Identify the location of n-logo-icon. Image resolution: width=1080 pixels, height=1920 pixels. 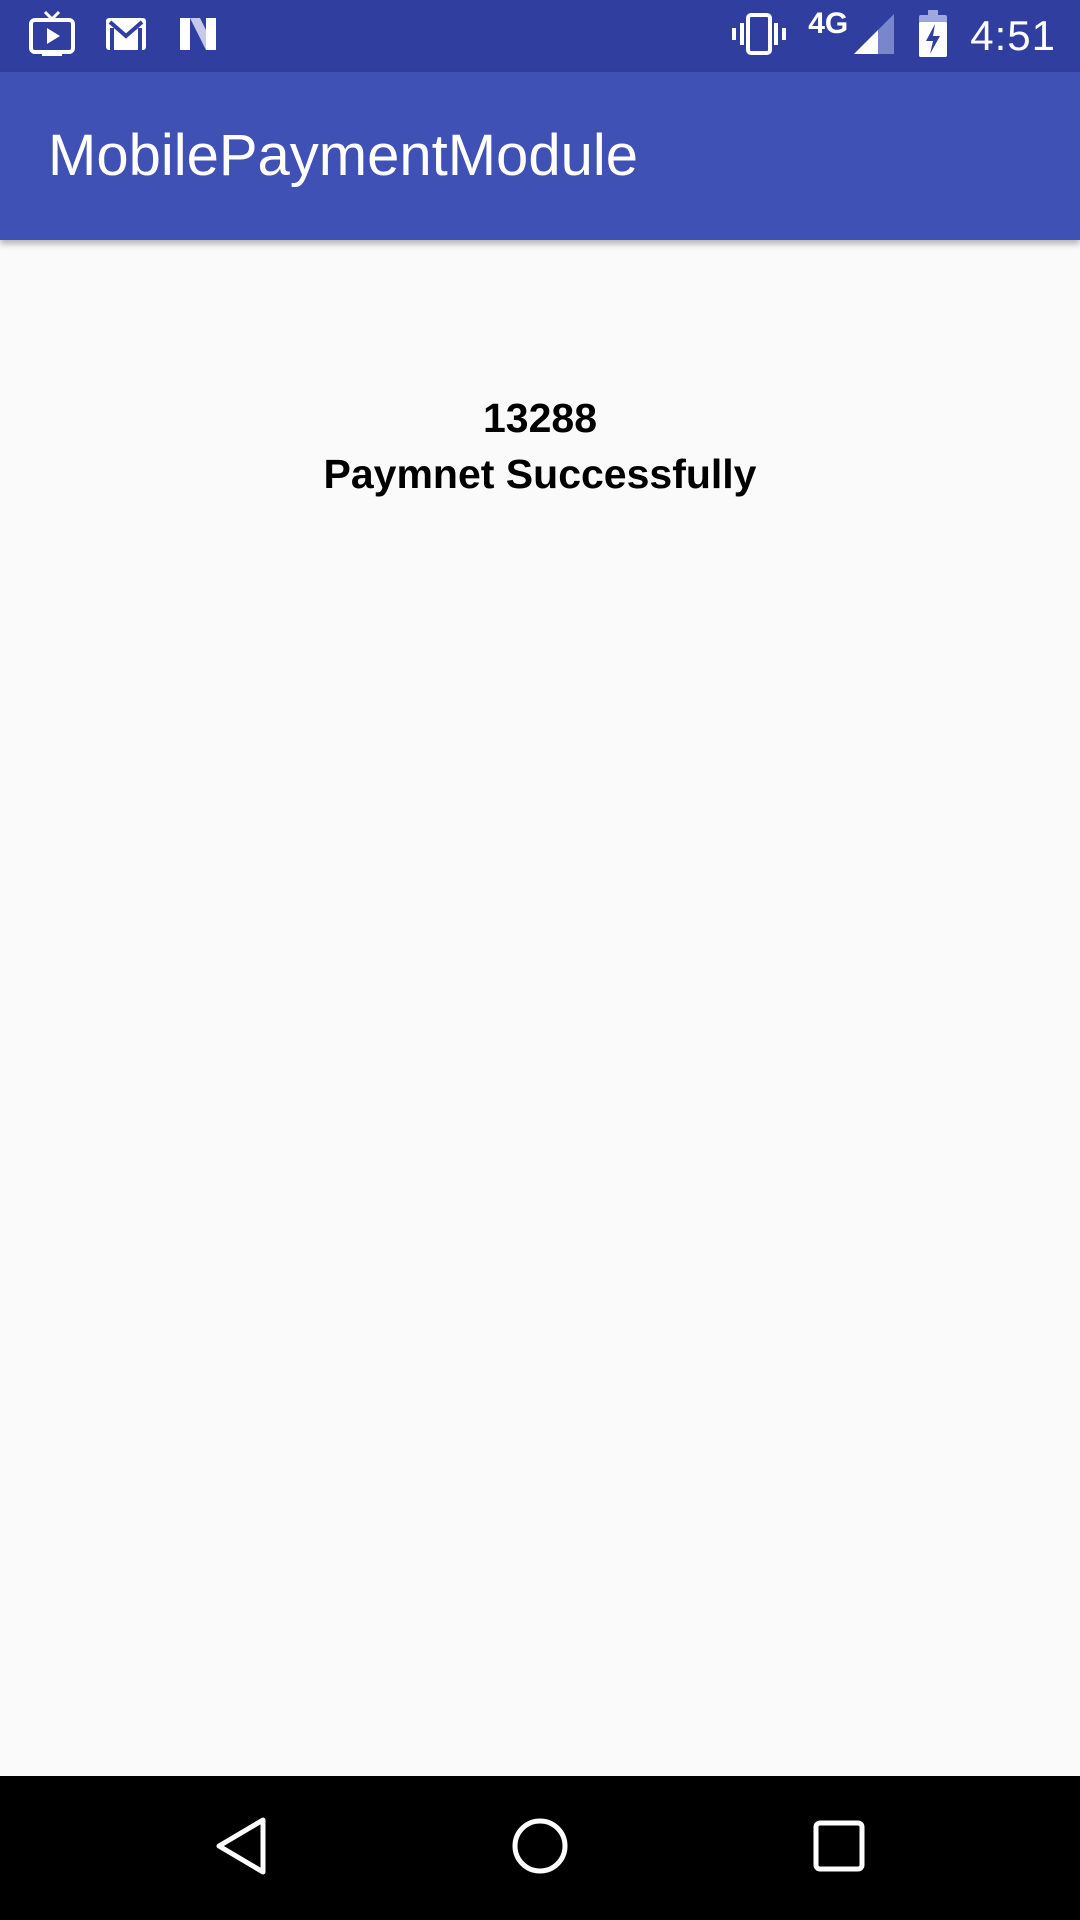
(198, 36).